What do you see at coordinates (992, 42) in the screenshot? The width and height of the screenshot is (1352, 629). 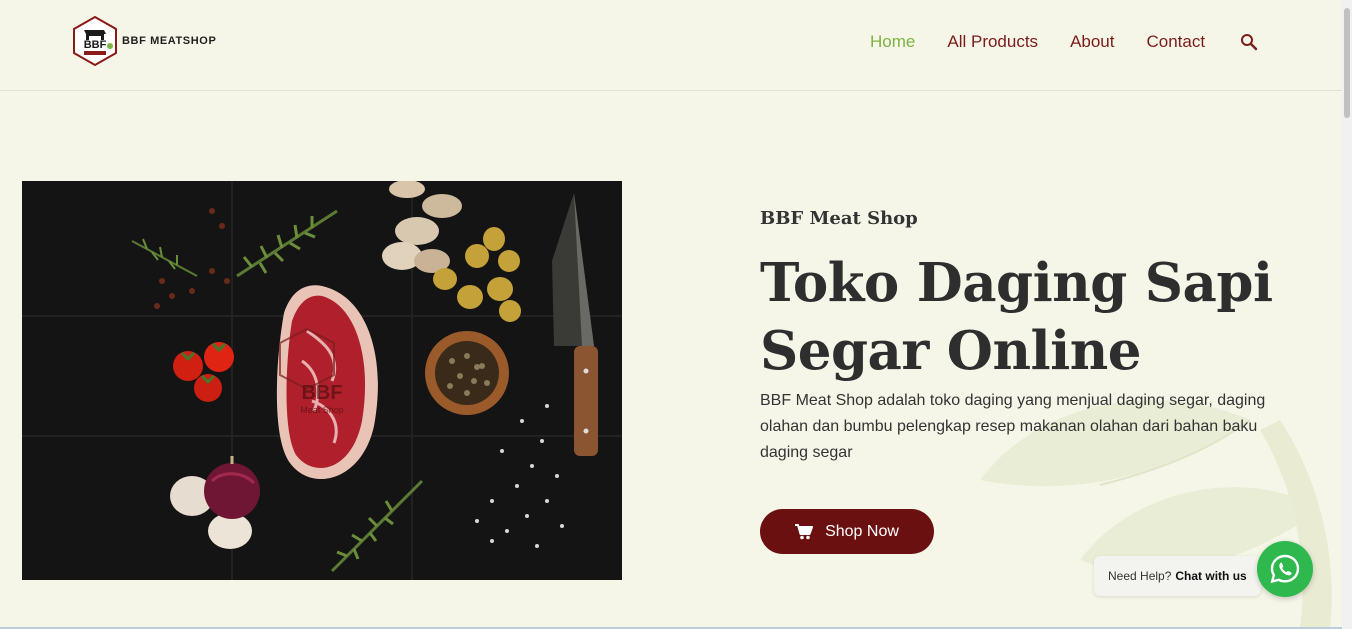 I see `nav-all-products: All Products` at bounding box center [992, 42].